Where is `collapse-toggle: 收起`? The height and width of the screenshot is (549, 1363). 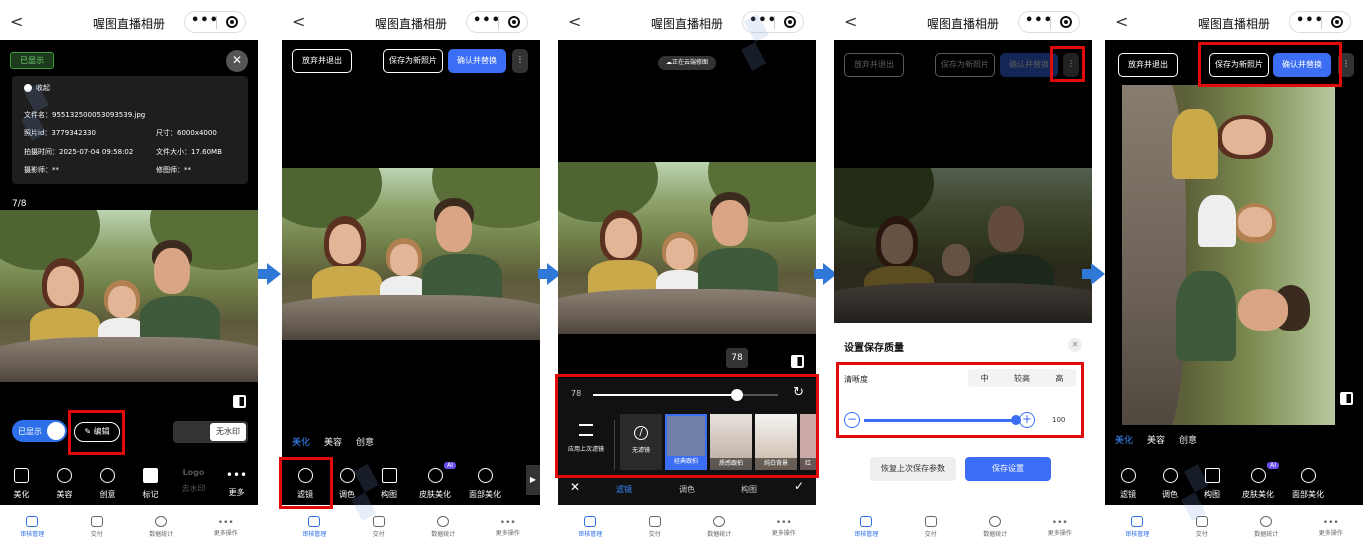
collapse-toggle: 收起 is located at coordinates (37, 88).